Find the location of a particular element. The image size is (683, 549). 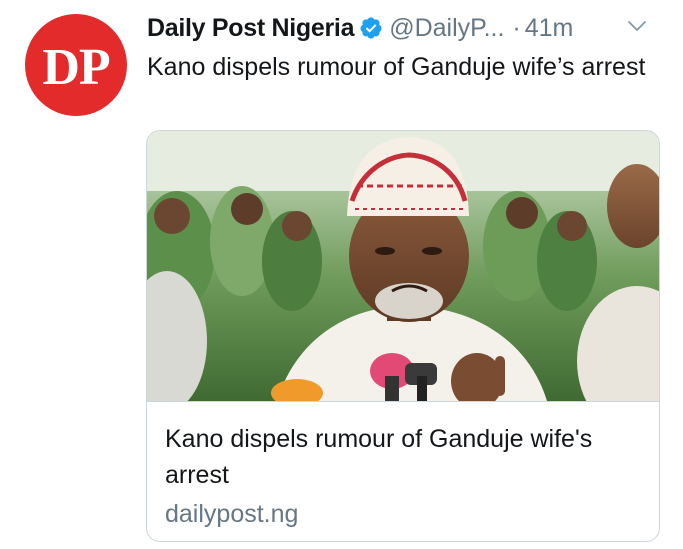

verified-badge-icon is located at coordinates (371, 28).